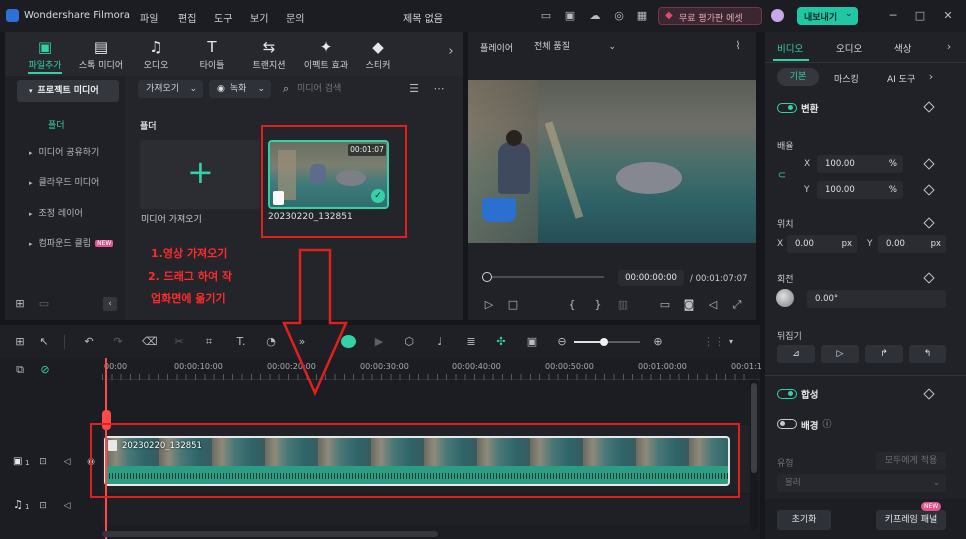 Image resolution: width=966 pixels, height=539 pixels. What do you see at coordinates (827, 16) in the screenshot?
I see `export-button: 내보내기 ⌄` at bounding box center [827, 16].